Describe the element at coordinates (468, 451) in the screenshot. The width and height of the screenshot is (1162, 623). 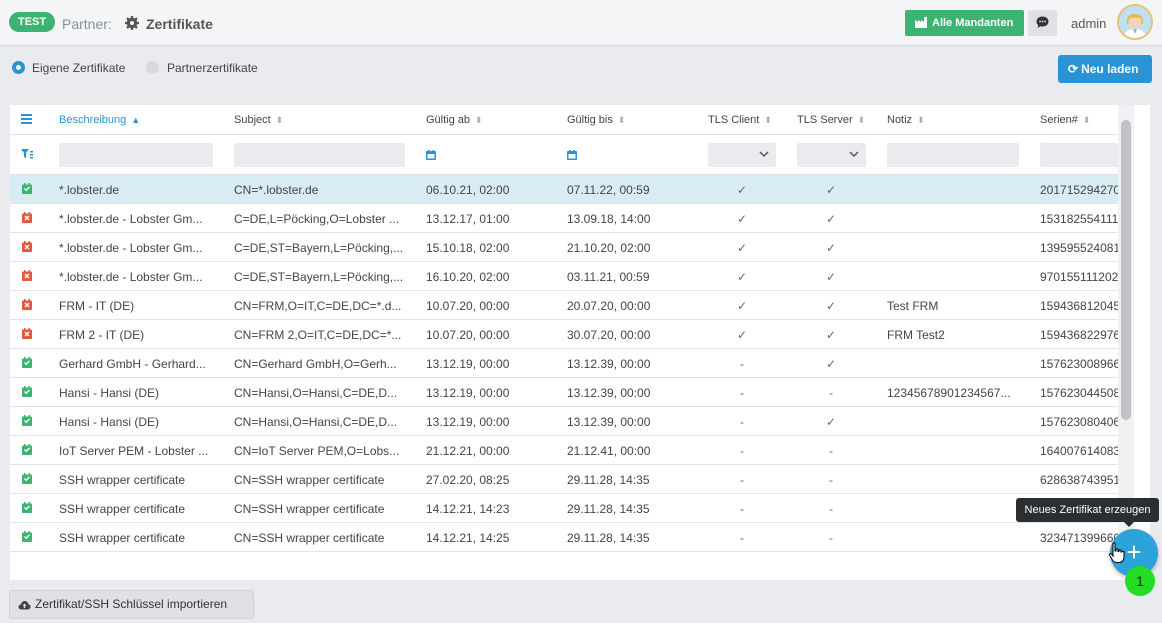
I see `cell-valid-from: 21.12.21, 00:00` at that location.